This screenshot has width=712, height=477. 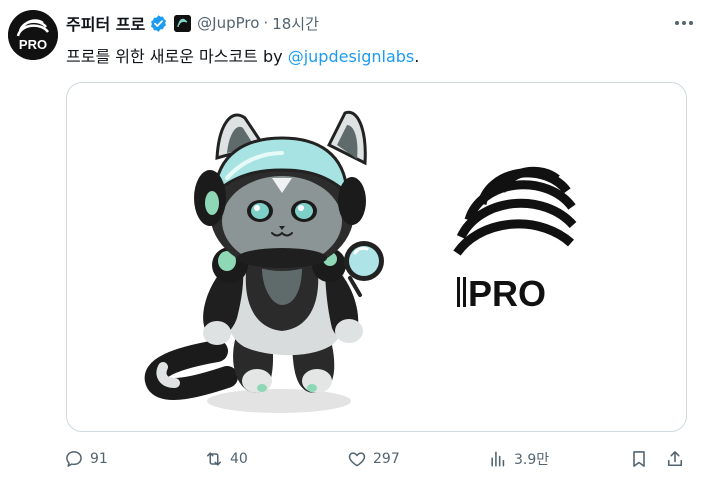 I want to click on repost-icon, so click(x=214, y=459).